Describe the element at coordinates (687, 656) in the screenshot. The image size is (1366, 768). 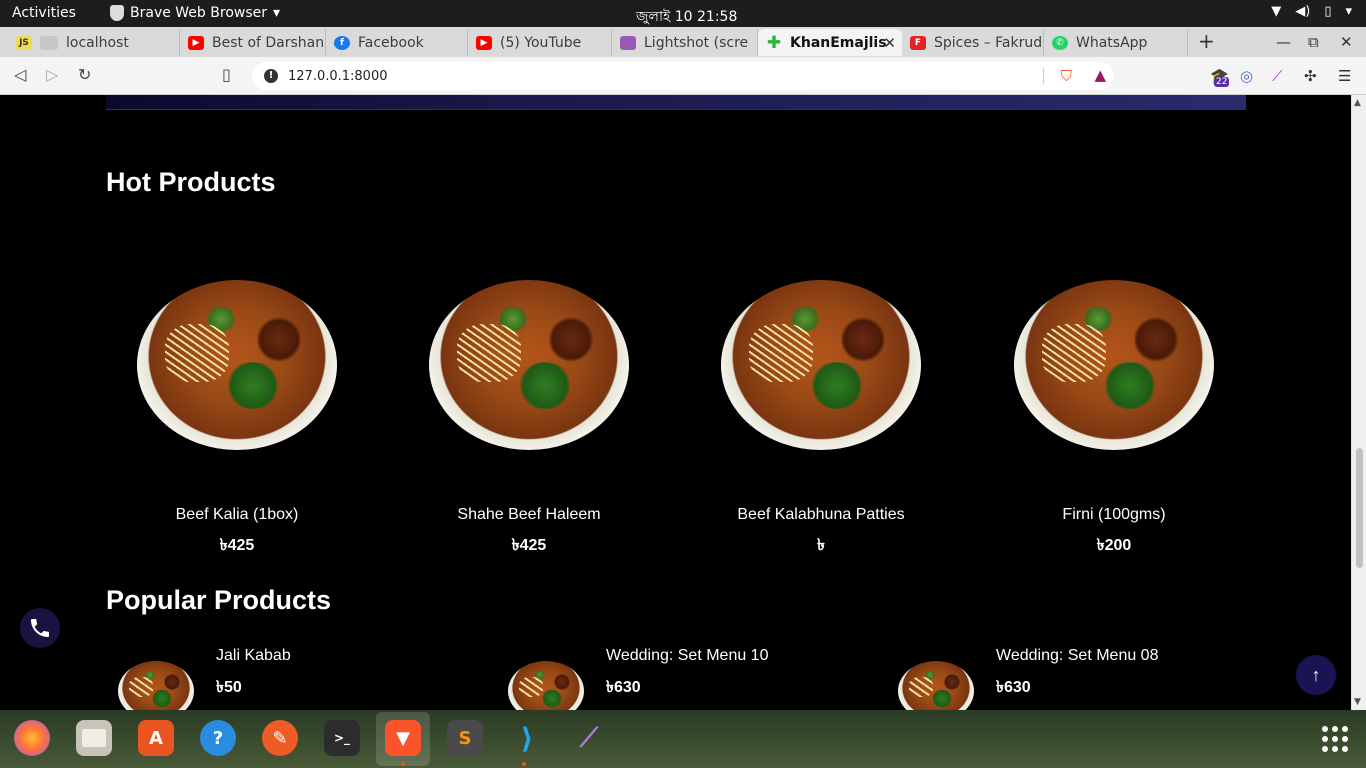
I see `product-name: Wedding: Set Menu 10` at that location.